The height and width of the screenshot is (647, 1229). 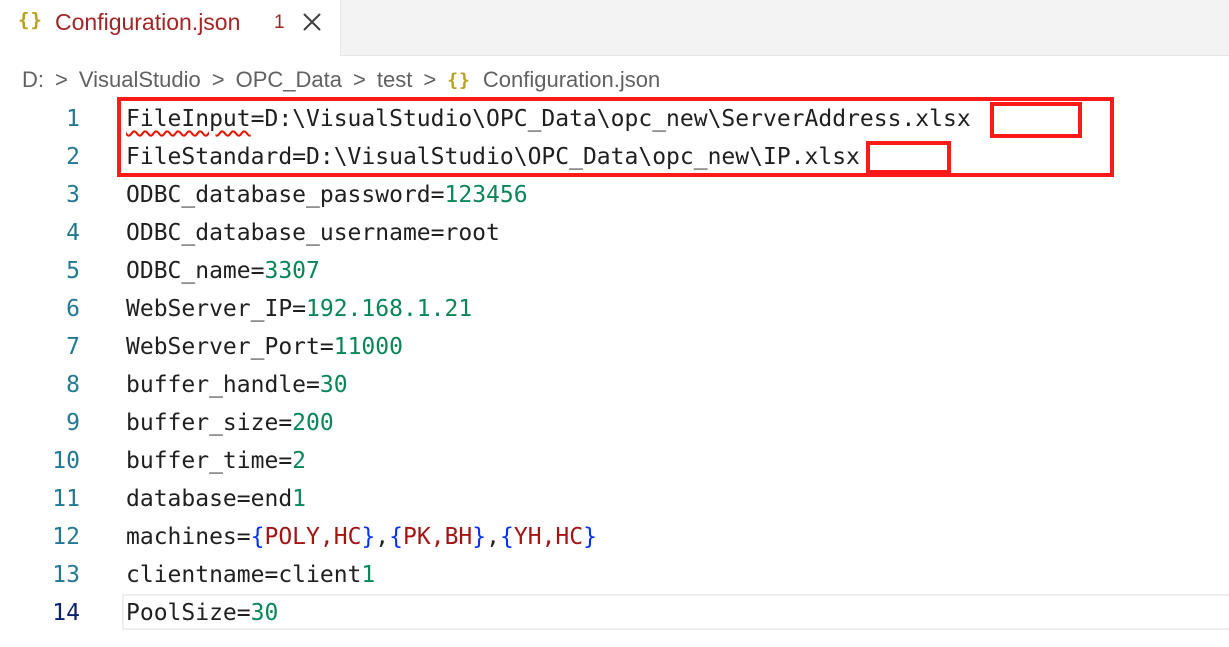 I want to click on machine-name: POLY, so click(x=292, y=537).